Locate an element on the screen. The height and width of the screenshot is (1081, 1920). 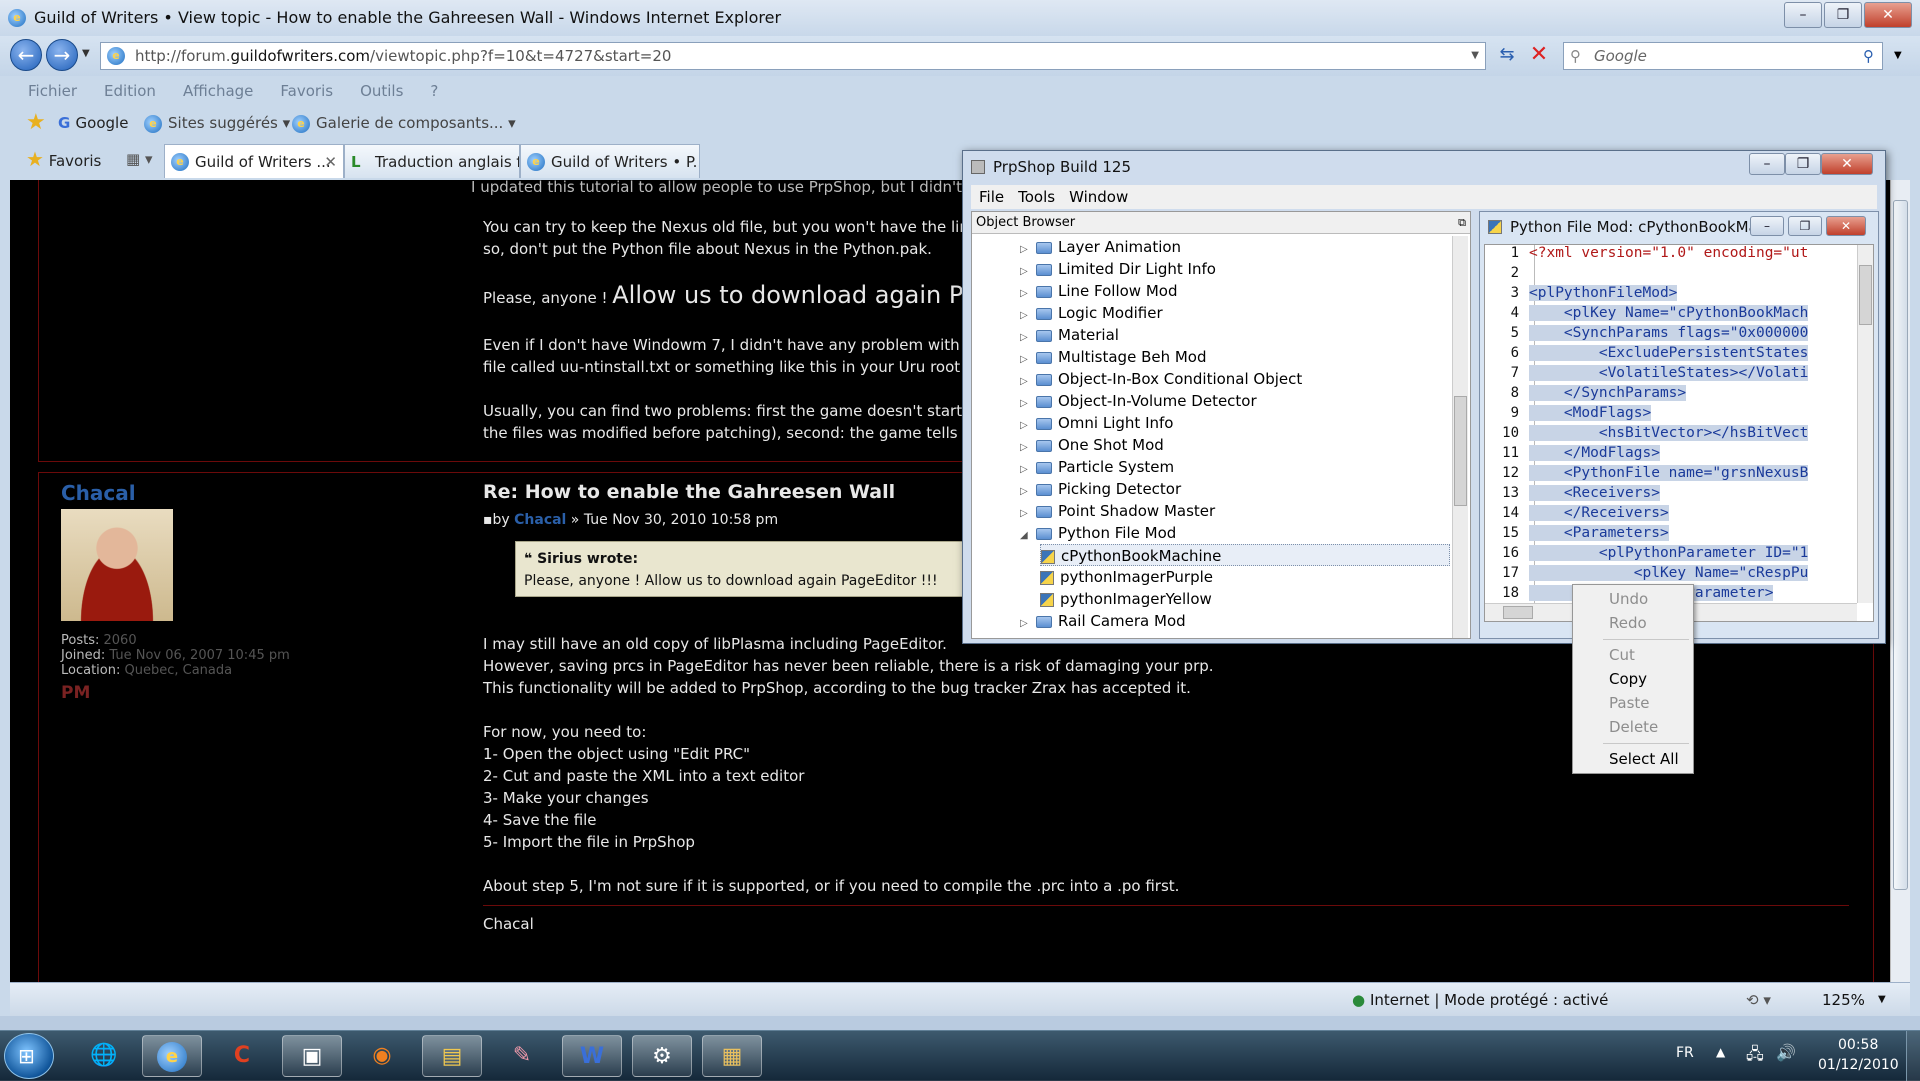
menu-item-cut: Cut is located at coordinates (1633, 655).